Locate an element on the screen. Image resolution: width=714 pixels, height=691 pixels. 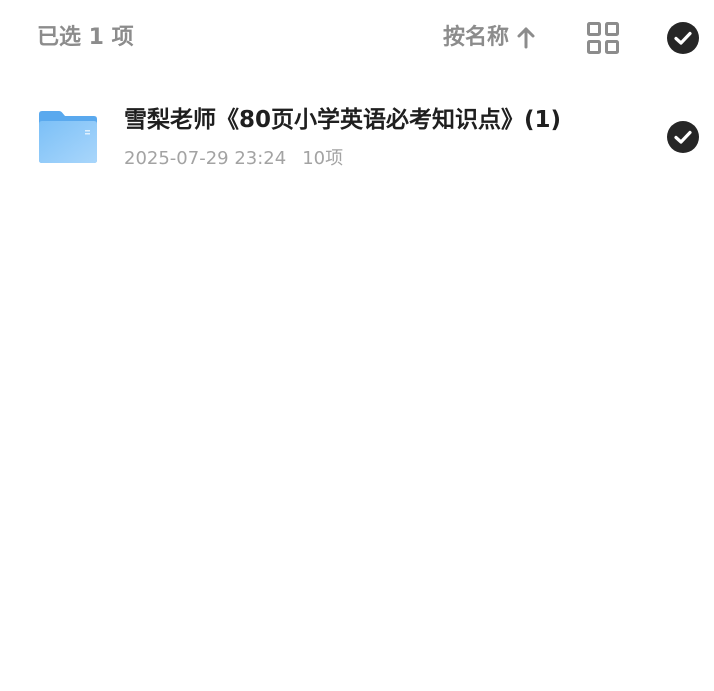
select-all-check-icon is located at coordinates (683, 38).